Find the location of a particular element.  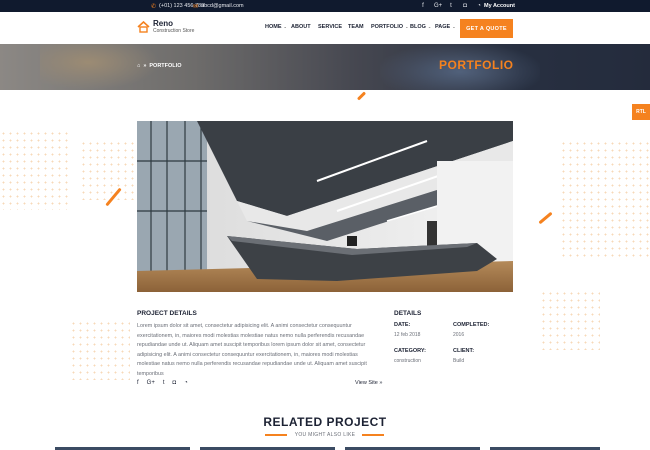

date-label: DATE: is located at coordinates (402, 325).